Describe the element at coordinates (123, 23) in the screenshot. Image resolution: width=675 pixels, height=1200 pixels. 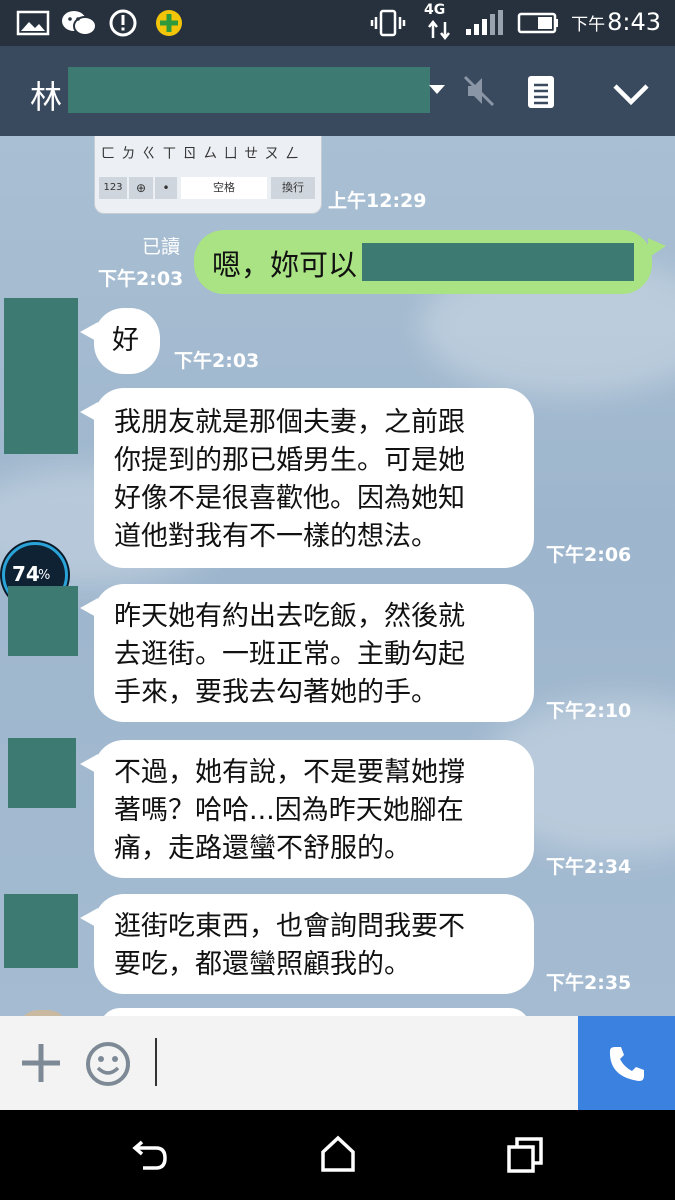
I see `alert-notification-icon` at that location.